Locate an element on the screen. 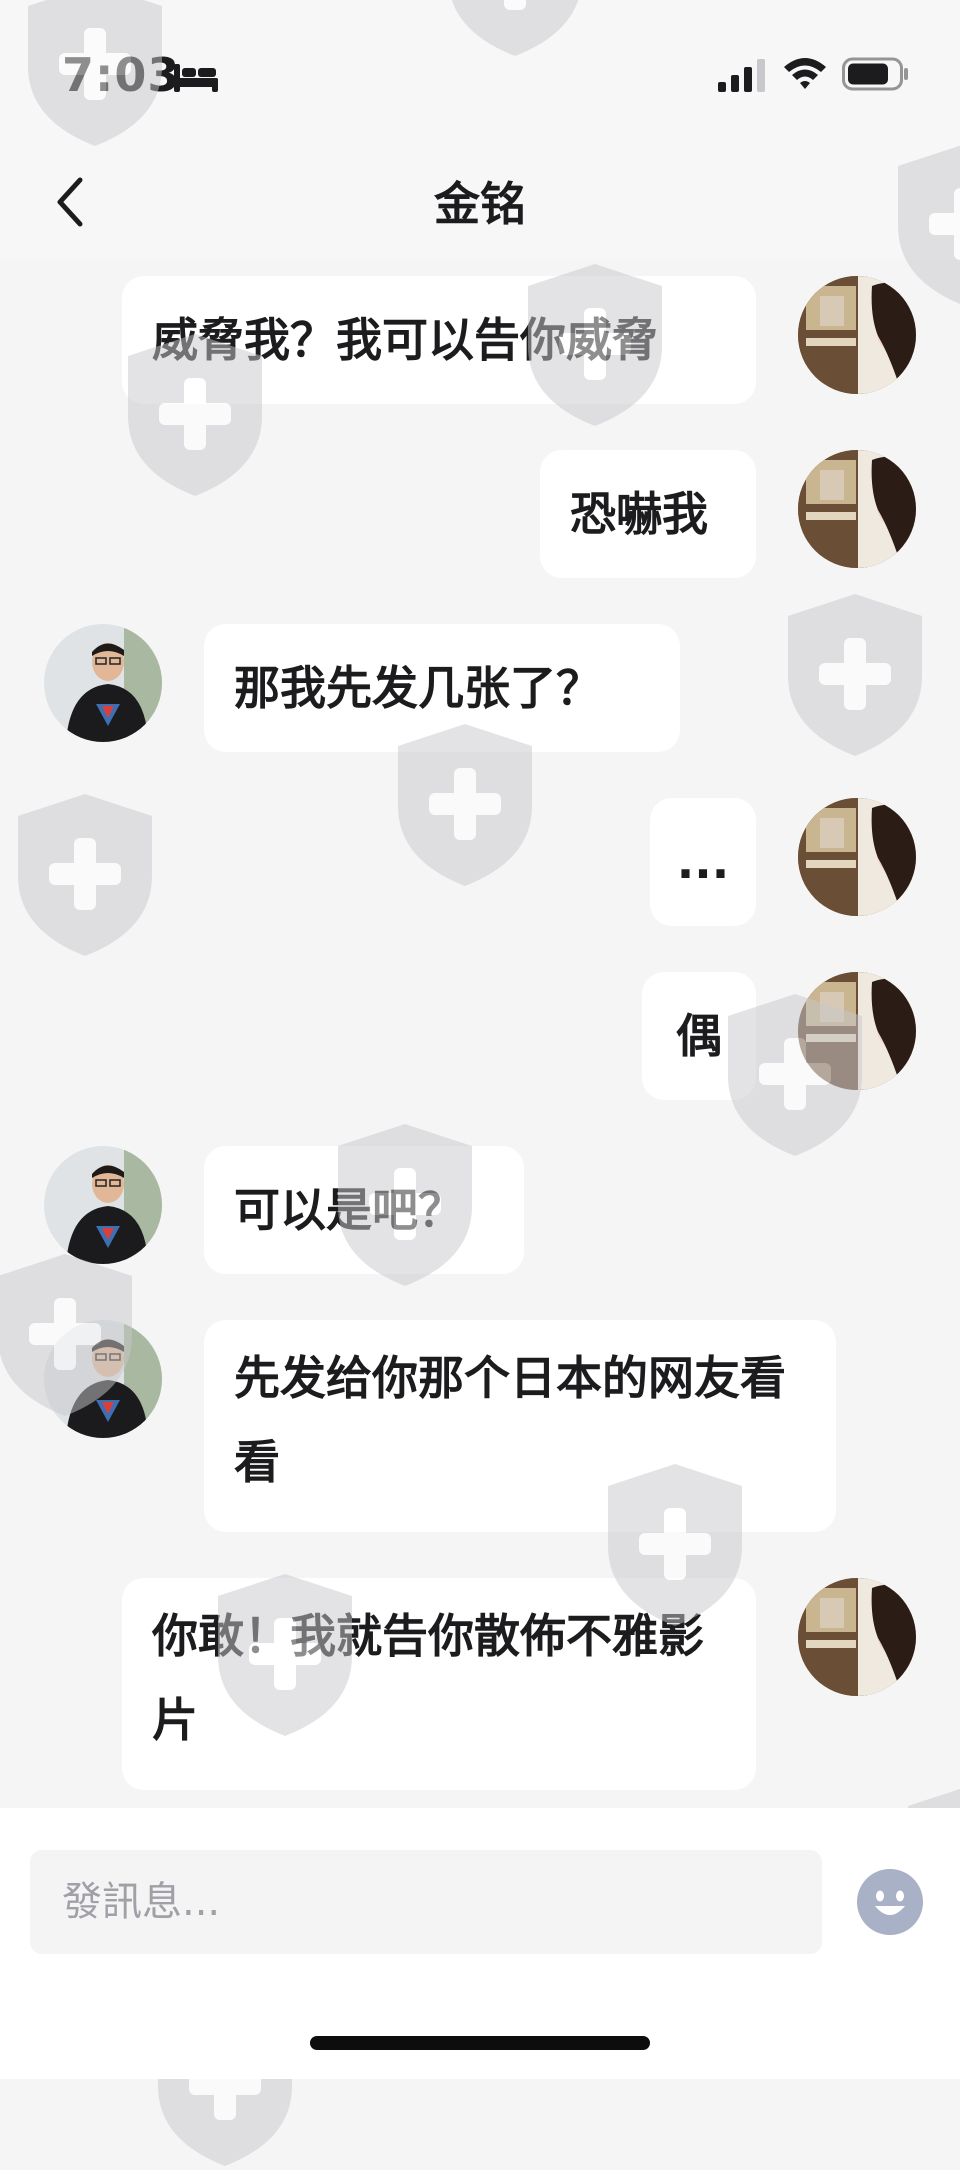 The image size is (960, 2170). message-text: 先发给你那个日本的网友看看 is located at coordinates (510, 1420).